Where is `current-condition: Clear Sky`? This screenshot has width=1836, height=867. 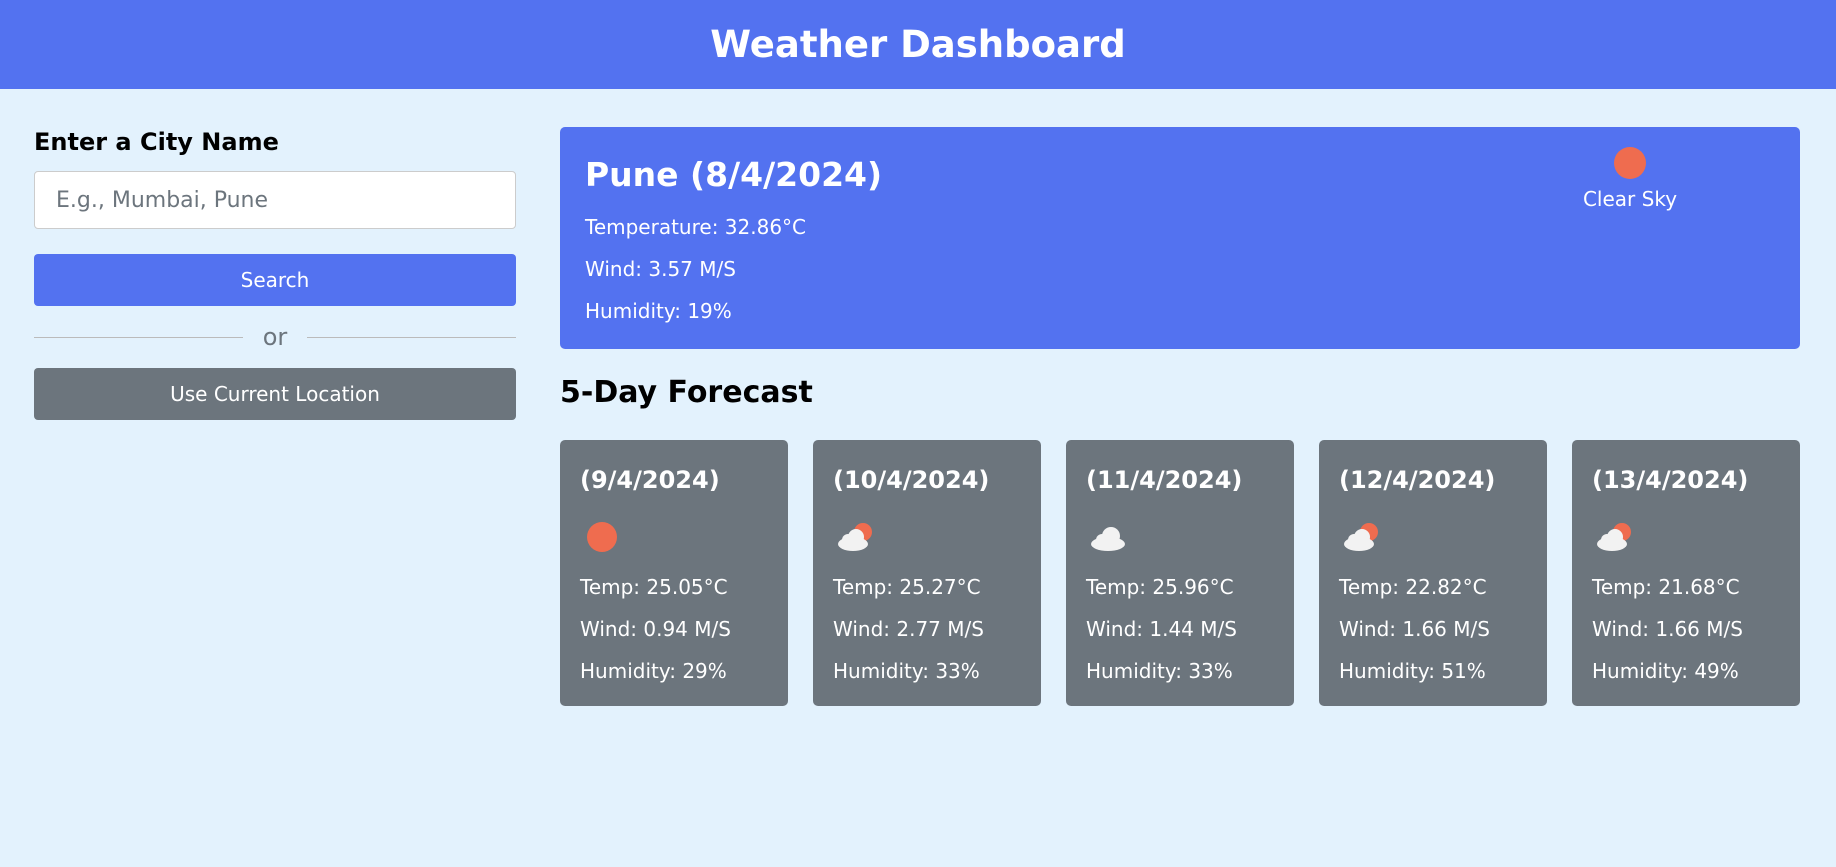 current-condition: Clear Sky is located at coordinates (1630, 179).